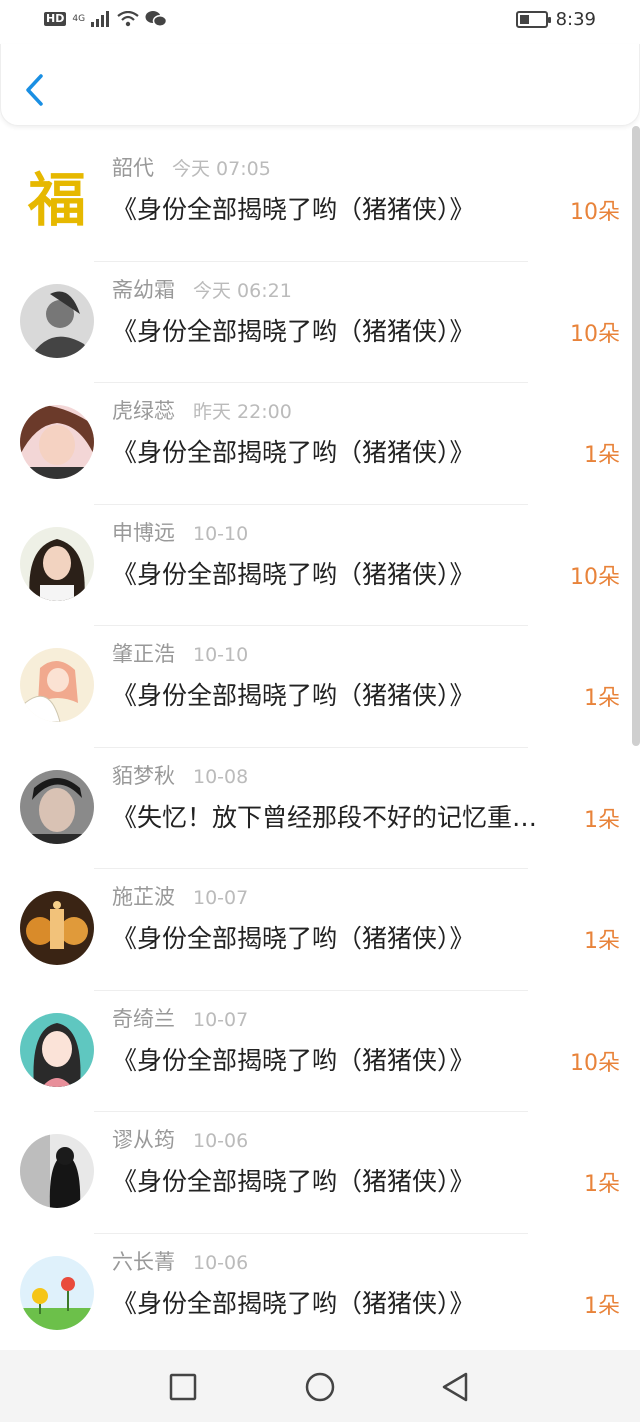  What do you see at coordinates (143, 532) in the screenshot?
I see `user-name: 申博远` at bounding box center [143, 532].